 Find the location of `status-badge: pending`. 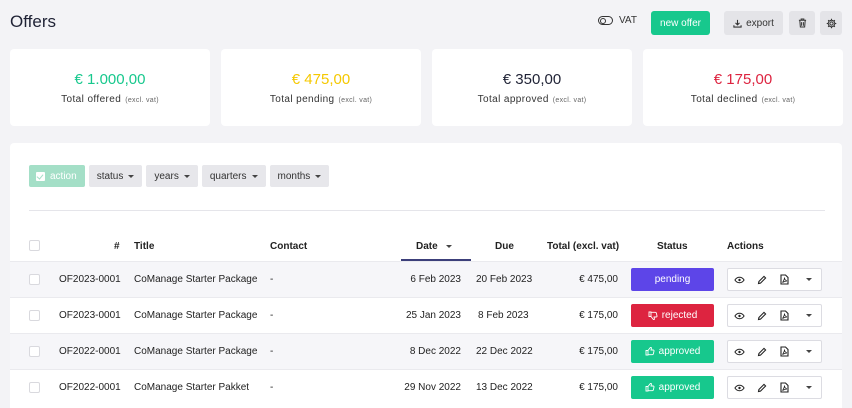

status-badge: pending is located at coordinates (672, 279).